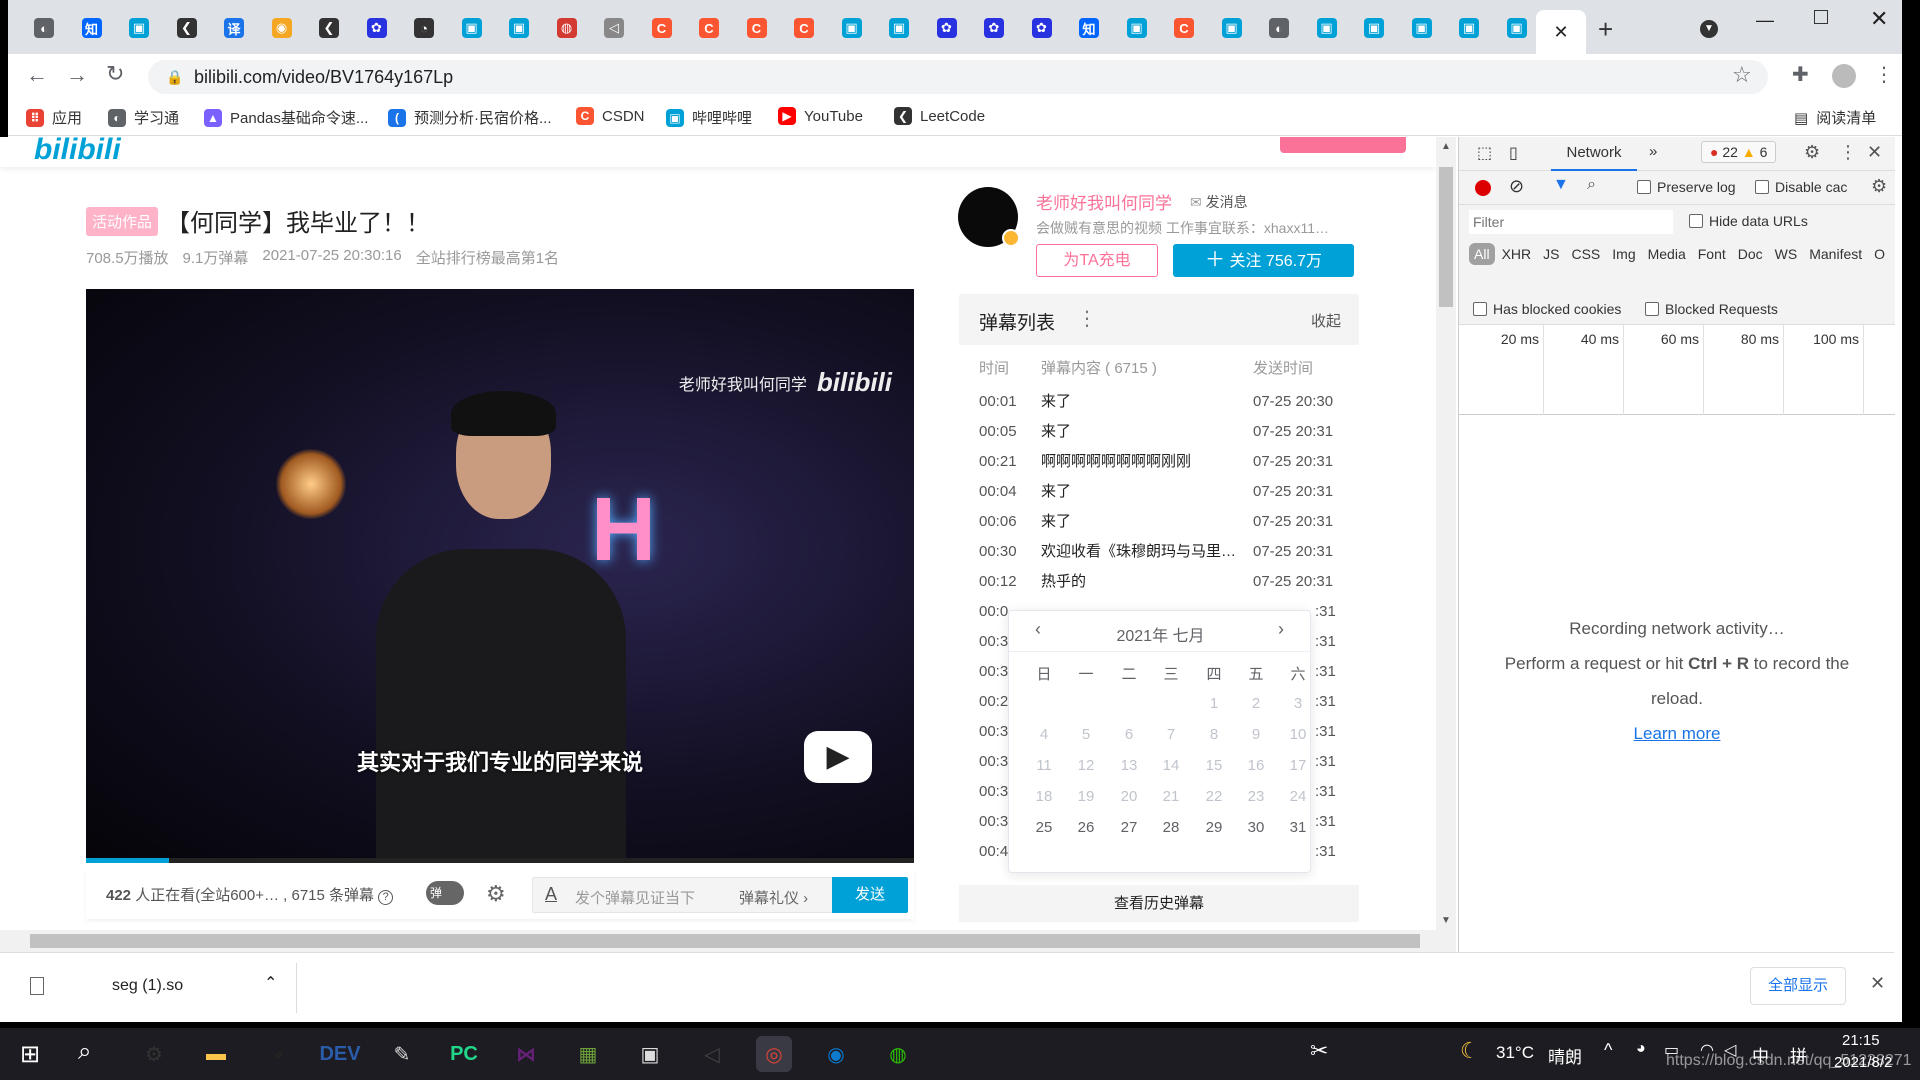 Image resolution: width=1920 pixels, height=1080 pixels. What do you see at coordinates (1159, 432) in the screenshot?
I see `danmaku-row: 00:05 来了 07-25 20:31` at bounding box center [1159, 432].